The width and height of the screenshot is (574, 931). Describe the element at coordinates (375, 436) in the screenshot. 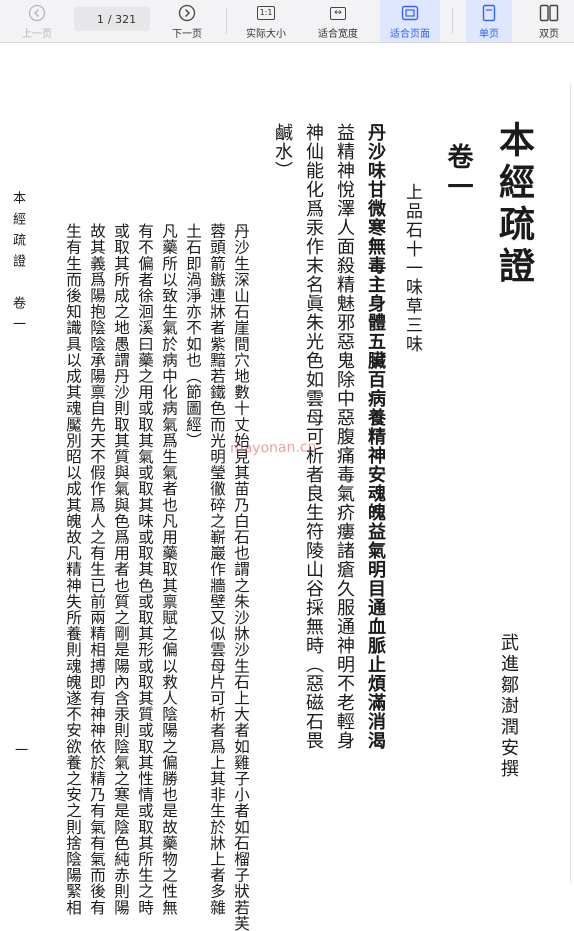

I see `main-text-line: 丹沙味甘微寒無毒主身體五臟百病養精神安魂魄益氣明目通血脈止煩滿消渴` at that location.